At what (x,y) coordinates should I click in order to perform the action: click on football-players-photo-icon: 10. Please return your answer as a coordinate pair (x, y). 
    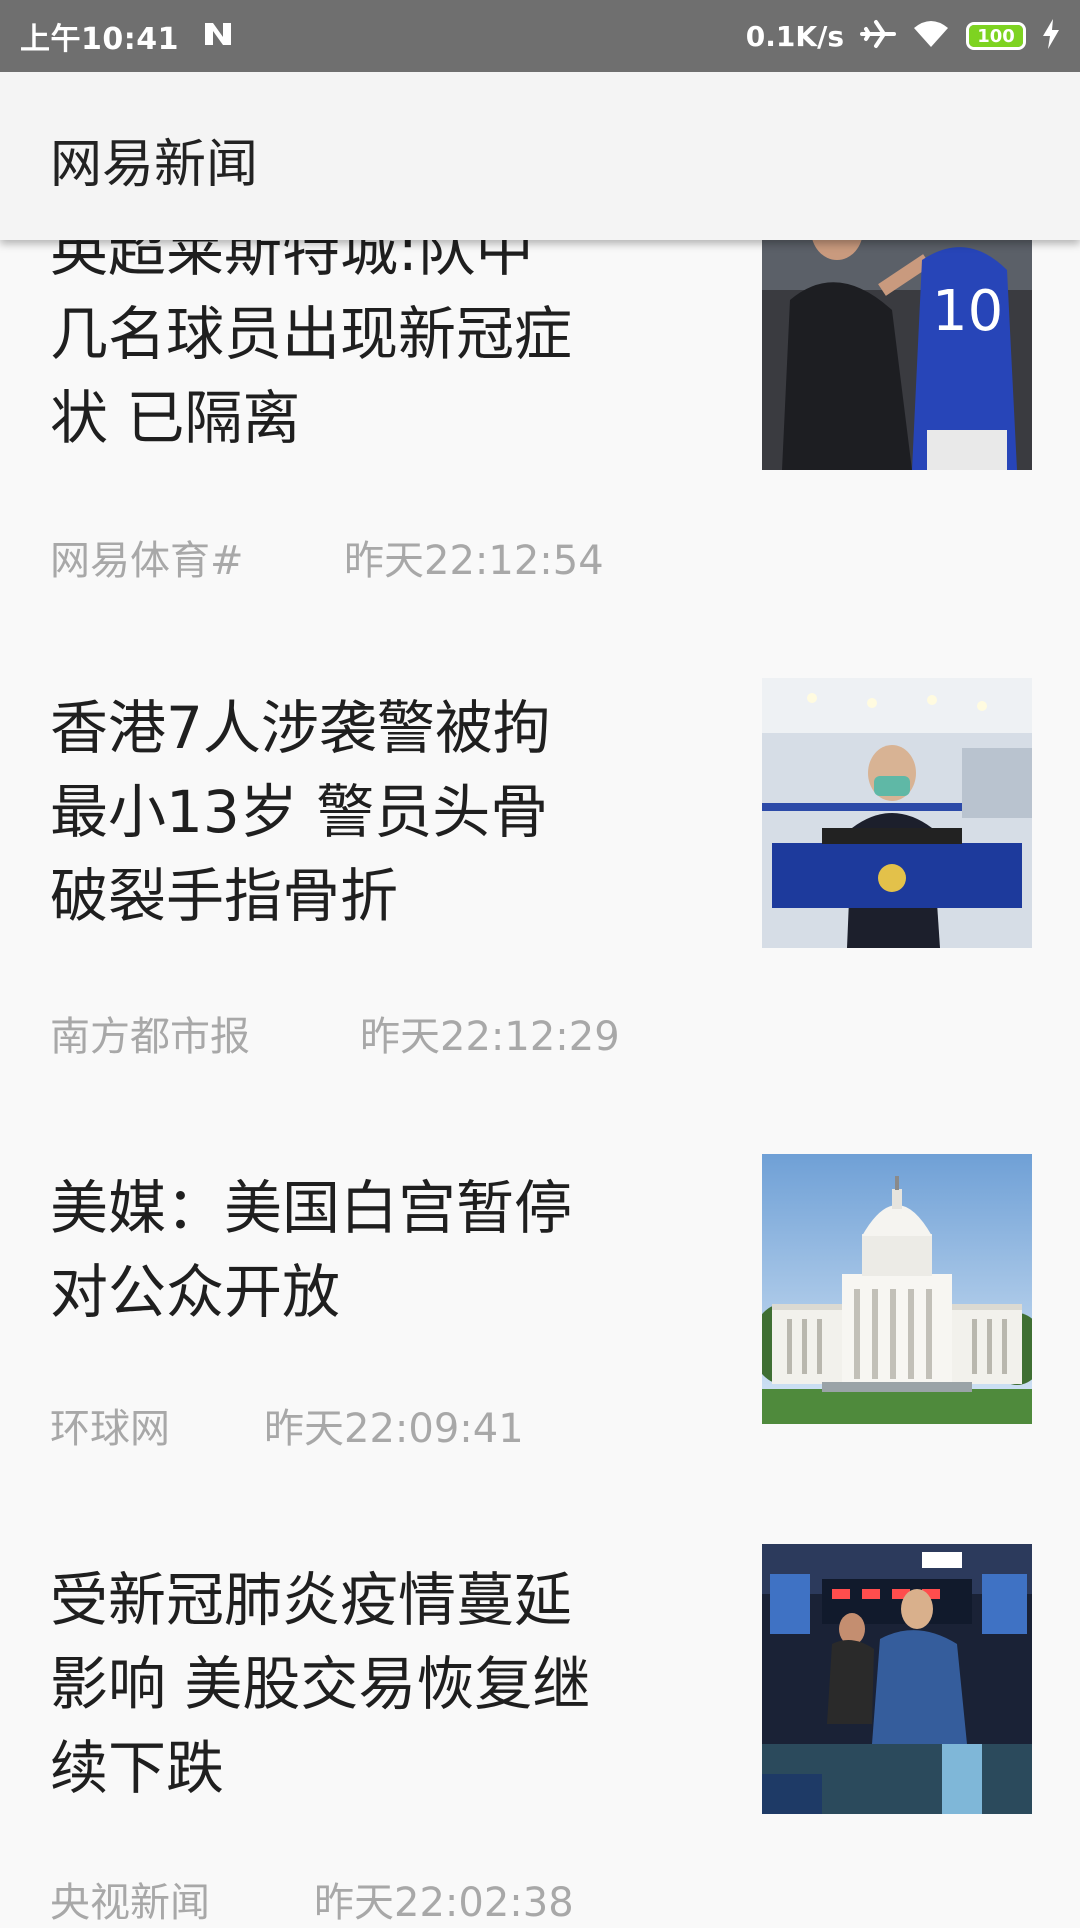
    Looking at the image, I should click on (897, 335).